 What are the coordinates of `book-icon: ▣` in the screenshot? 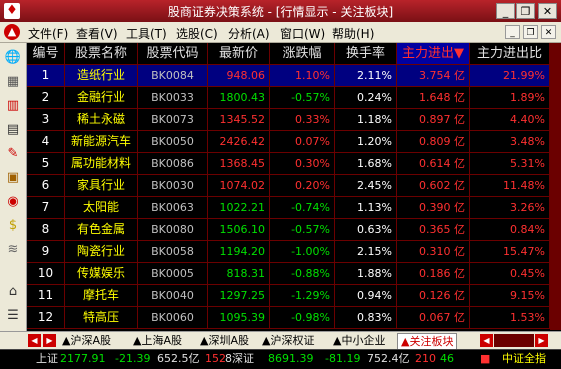 It's located at (13, 178).